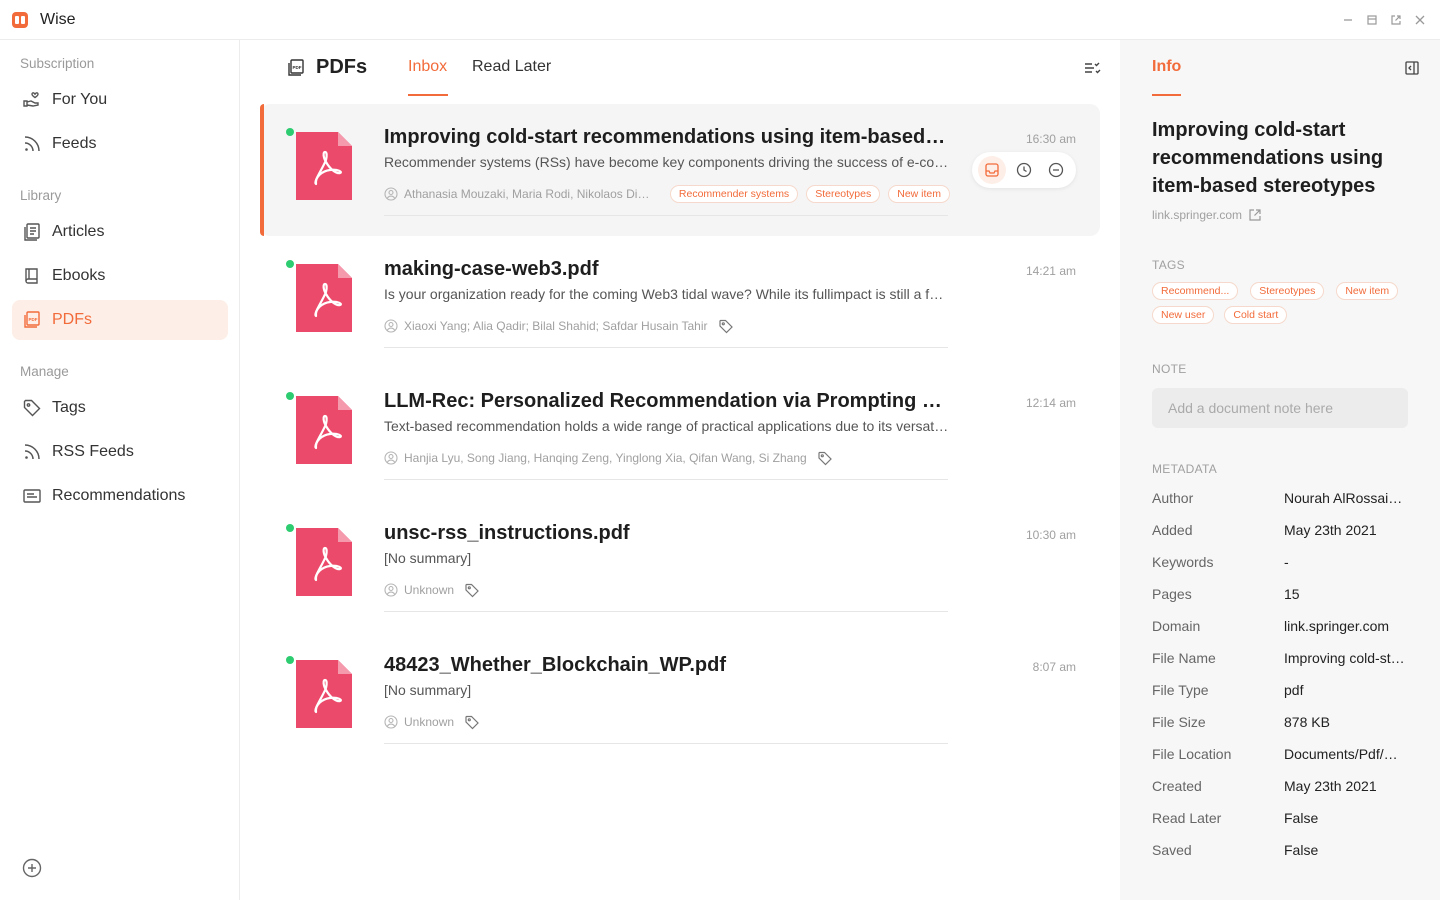 This screenshot has height=900, width=1440. What do you see at coordinates (57, 63) in the screenshot?
I see `section-label-subscription: Subscription` at bounding box center [57, 63].